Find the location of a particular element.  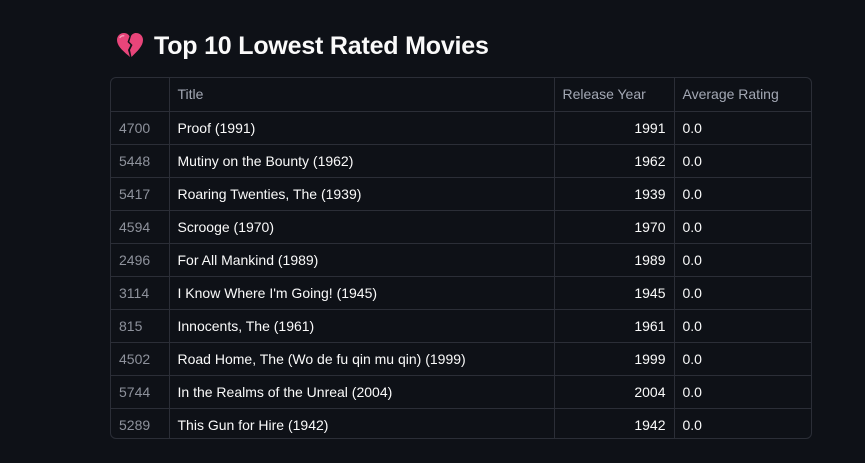

broken-heart-icon is located at coordinates (130, 46).